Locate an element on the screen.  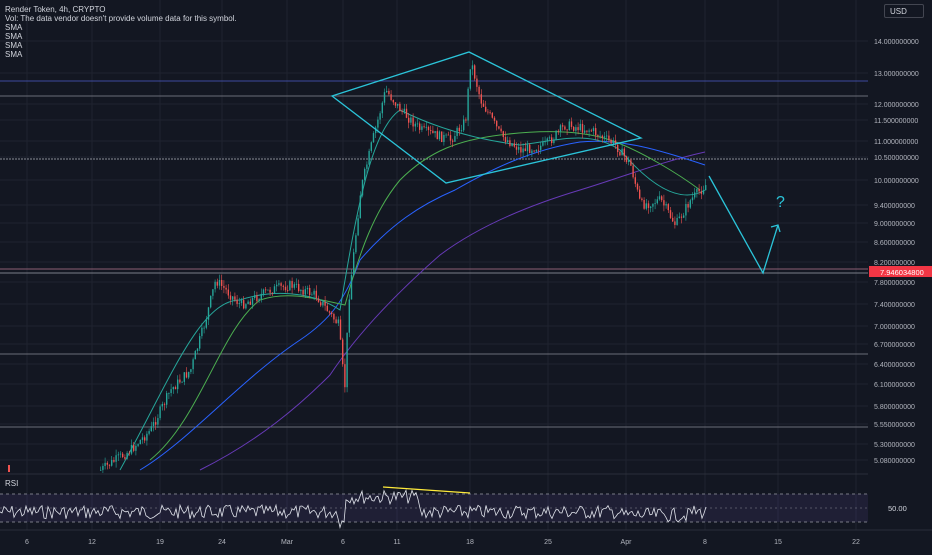
price-tick-label: 5.080000000 is located at coordinates (894, 461).